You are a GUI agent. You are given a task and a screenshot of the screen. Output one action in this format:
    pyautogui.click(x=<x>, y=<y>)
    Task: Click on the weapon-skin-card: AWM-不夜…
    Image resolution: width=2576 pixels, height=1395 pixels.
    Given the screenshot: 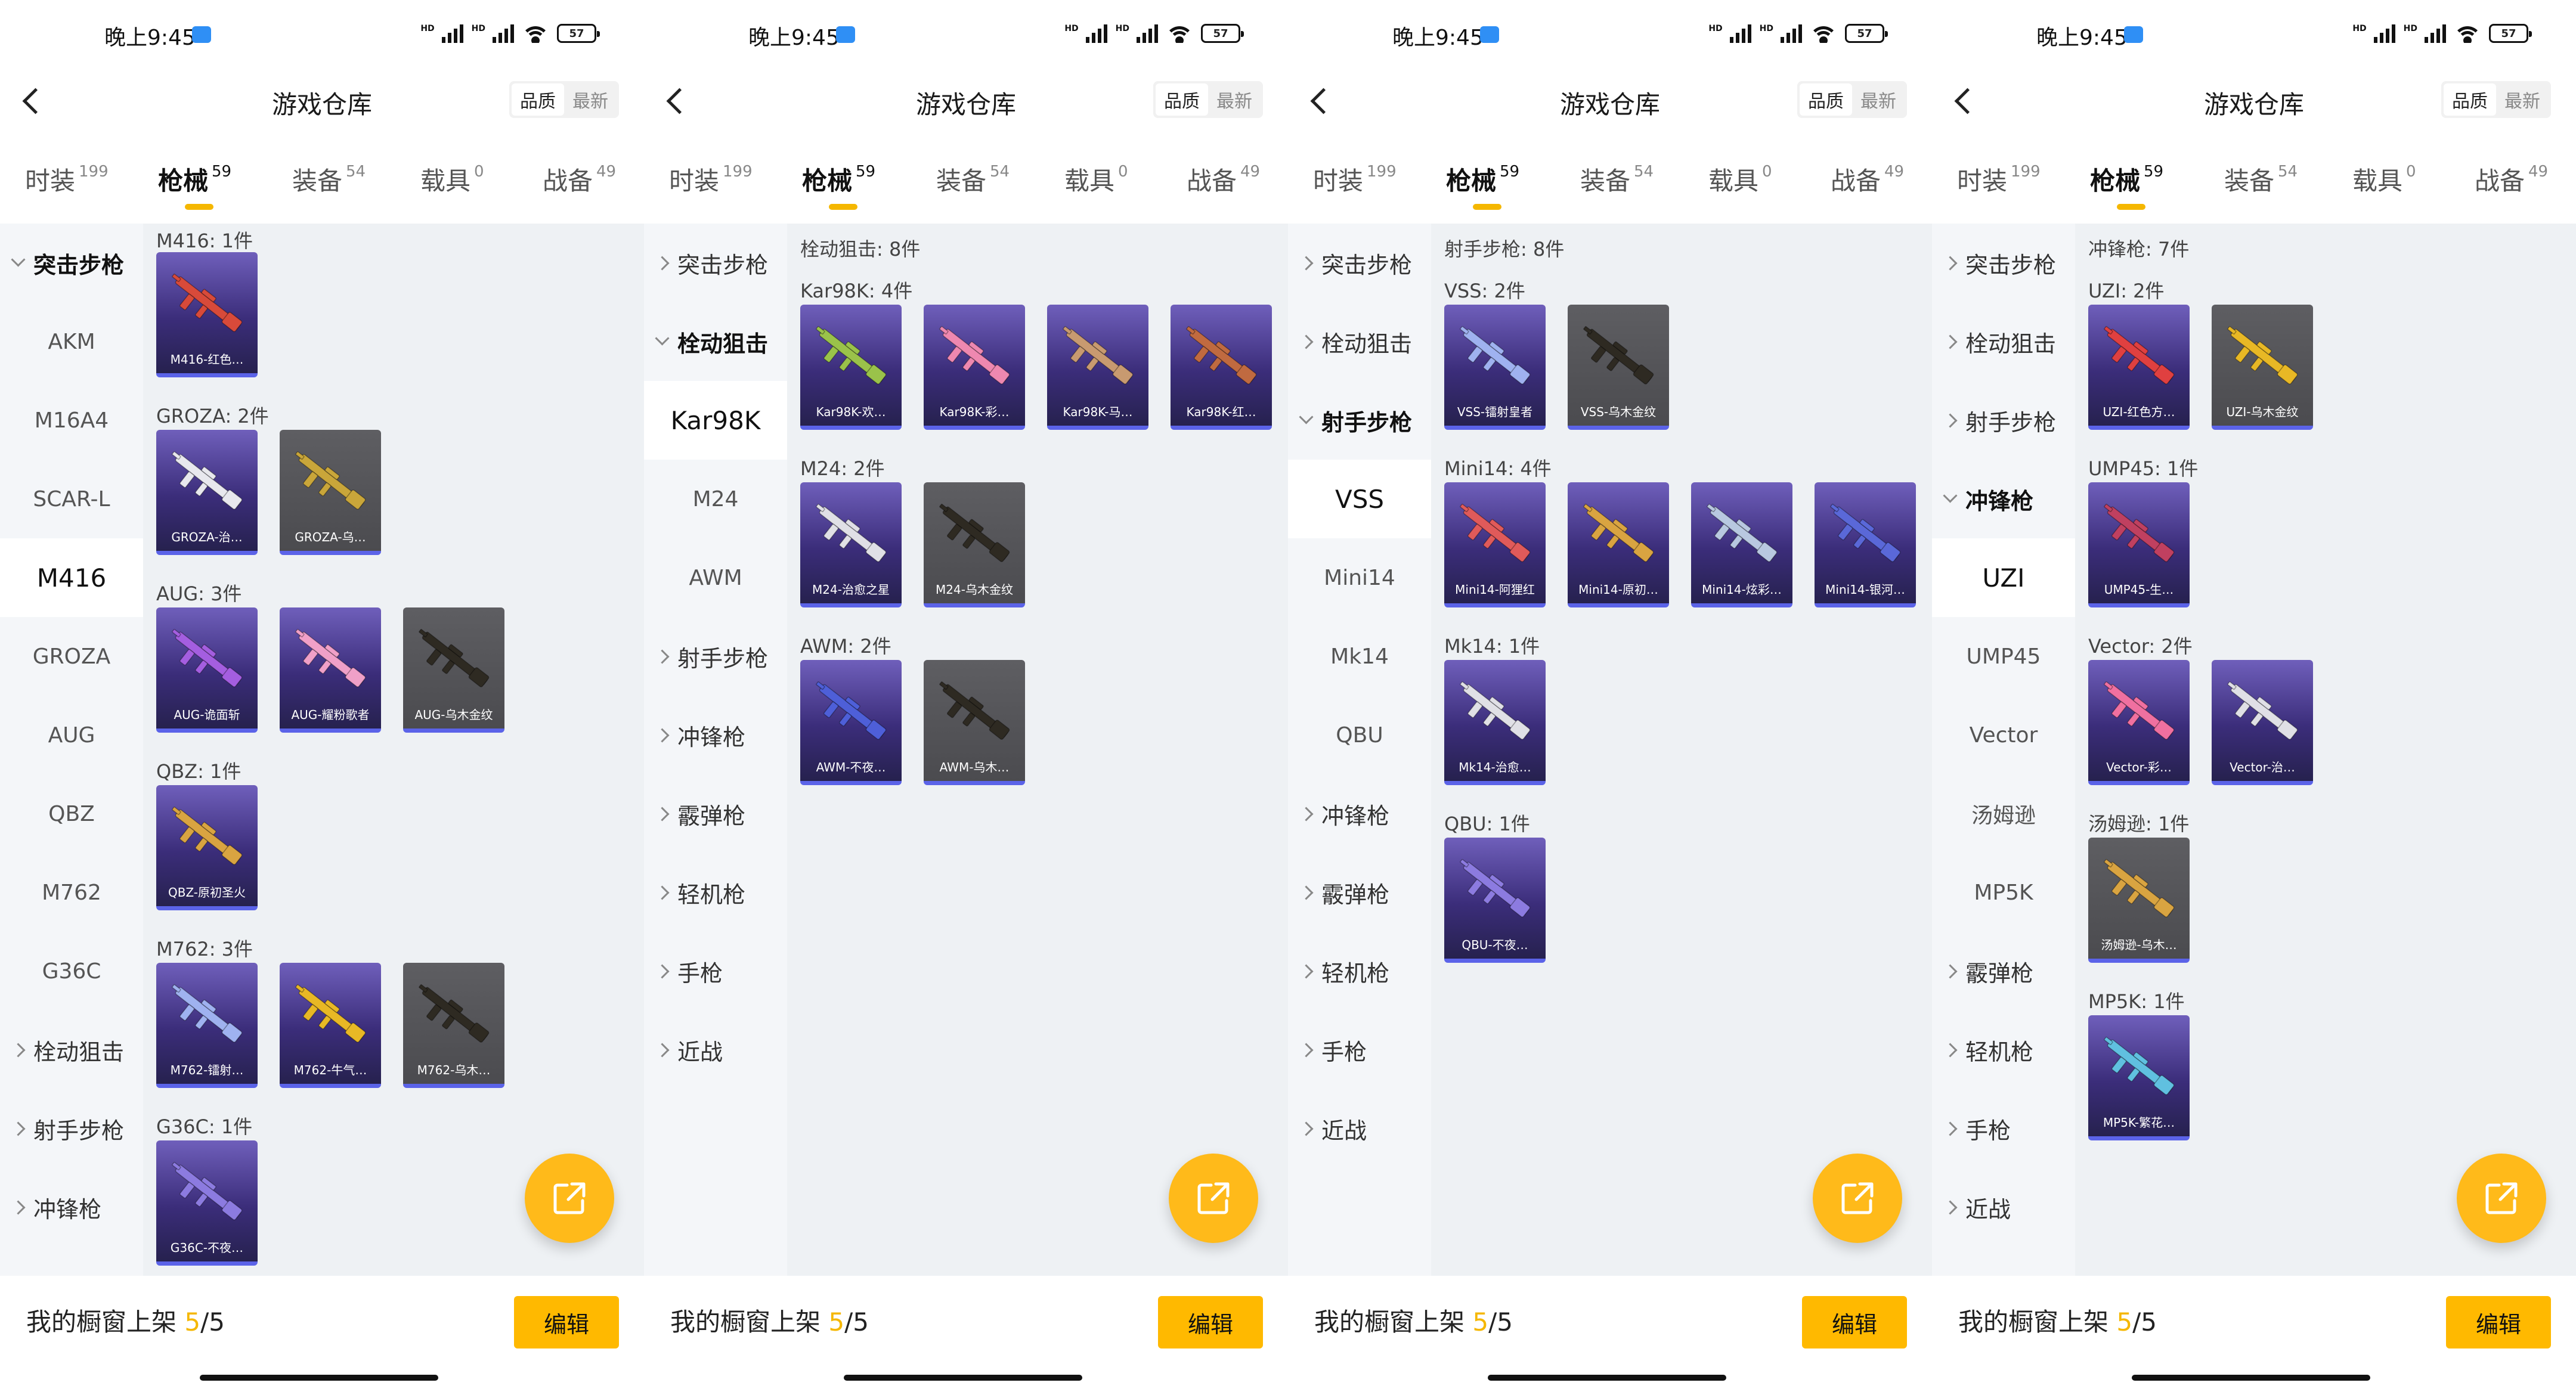 What is the action you would take?
    pyautogui.click(x=851, y=722)
    